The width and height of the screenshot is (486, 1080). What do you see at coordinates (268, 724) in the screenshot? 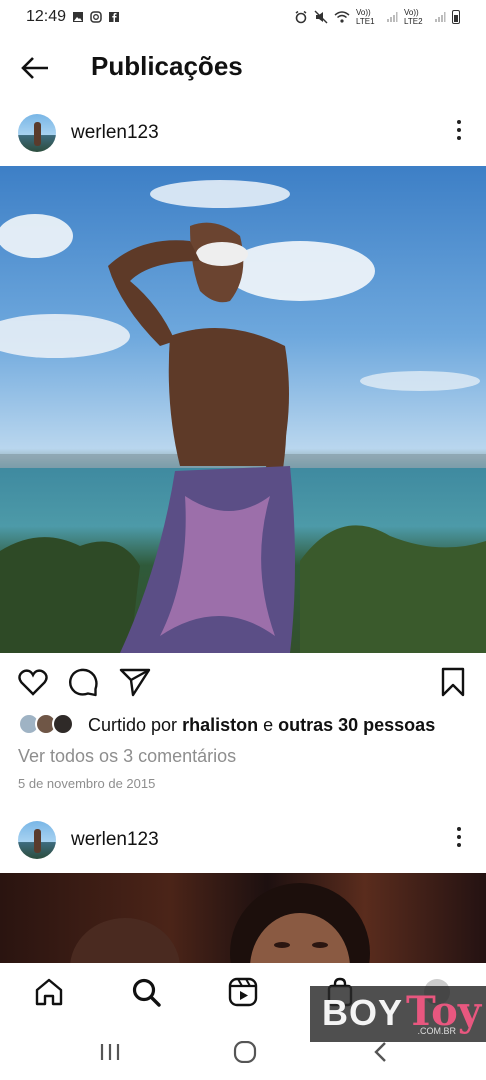
I see `likes-joiner: e` at bounding box center [268, 724].